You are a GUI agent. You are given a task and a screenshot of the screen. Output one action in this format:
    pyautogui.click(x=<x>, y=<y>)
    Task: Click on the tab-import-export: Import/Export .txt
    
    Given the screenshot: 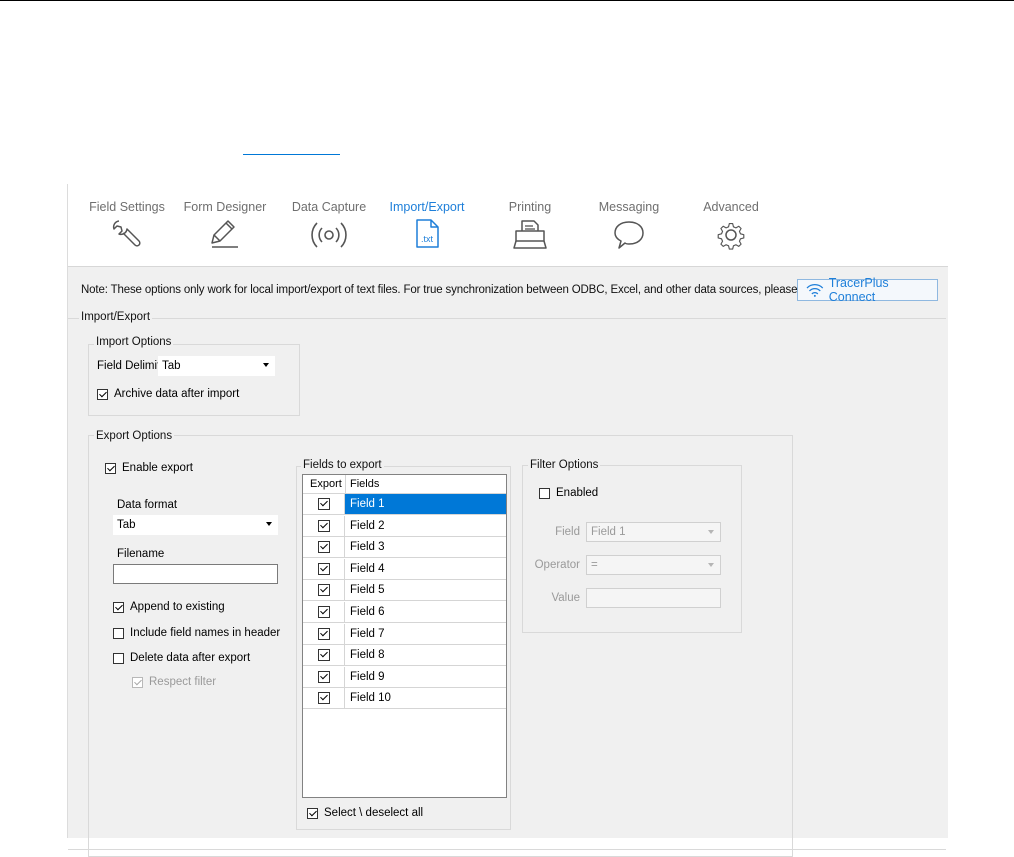 What is the action you would take?
    pyautogui.click(x=427, y=225)
    